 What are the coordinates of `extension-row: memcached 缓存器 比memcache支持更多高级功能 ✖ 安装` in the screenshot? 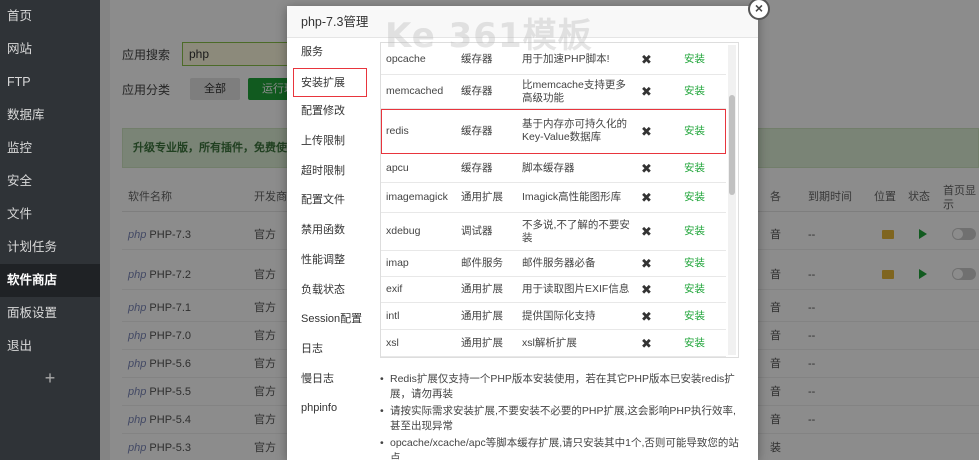 It's located at (553, 92).